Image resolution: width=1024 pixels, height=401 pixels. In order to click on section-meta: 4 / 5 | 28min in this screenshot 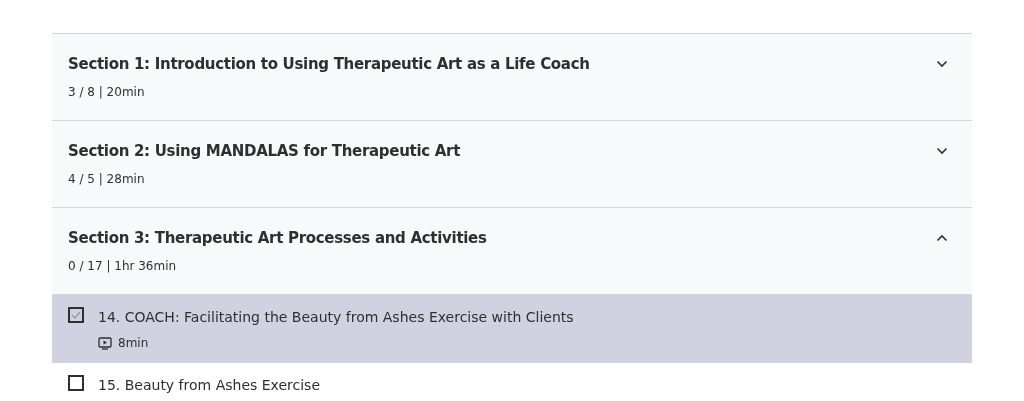, I will do `click(107, 179)`.